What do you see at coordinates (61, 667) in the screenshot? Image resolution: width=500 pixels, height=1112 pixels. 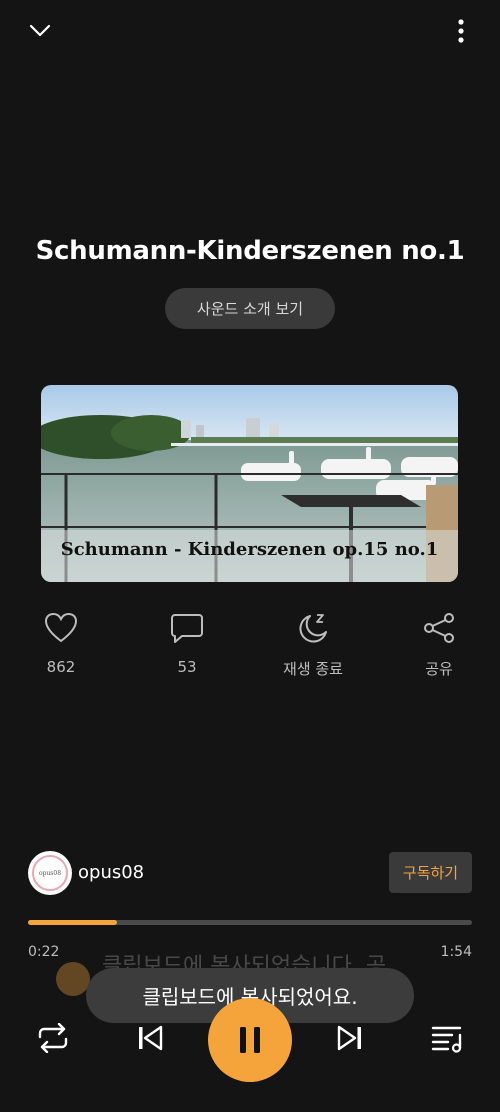 I see `like-count: 862` at bounding box center [61, 667].